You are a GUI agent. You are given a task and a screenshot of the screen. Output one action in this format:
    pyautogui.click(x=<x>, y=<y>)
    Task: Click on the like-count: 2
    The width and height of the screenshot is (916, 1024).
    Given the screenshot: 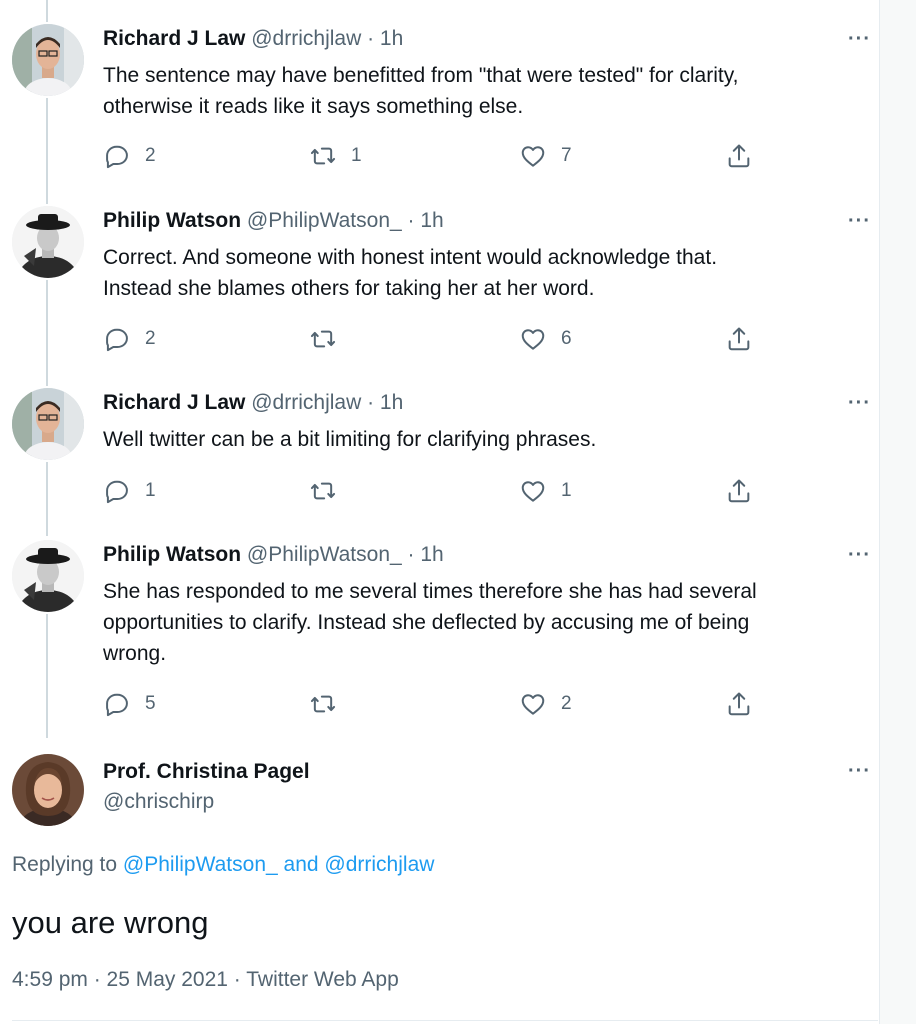 What is the action you would take?
    pyautogui.click(x=566, y=703)
    